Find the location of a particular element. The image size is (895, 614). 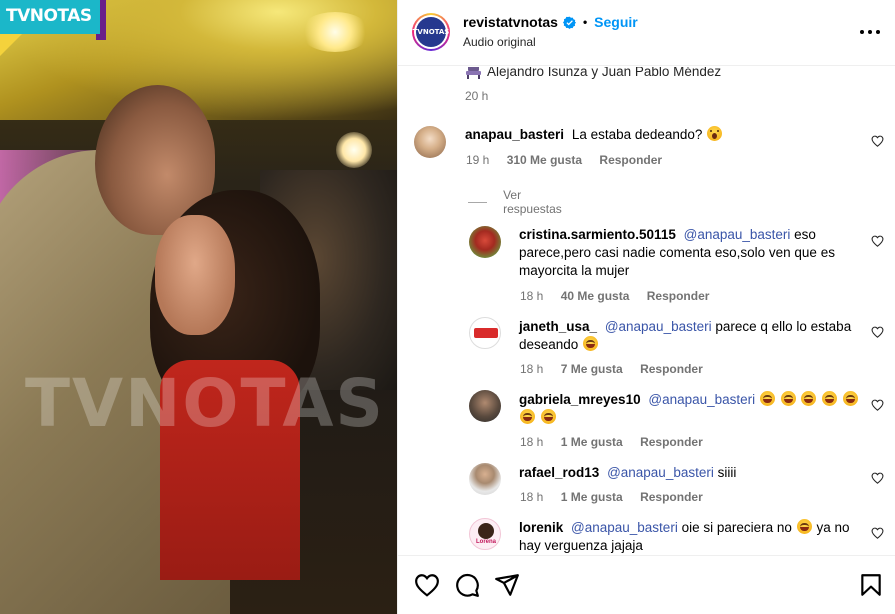

share-icon is located at coordinates (507, 585).